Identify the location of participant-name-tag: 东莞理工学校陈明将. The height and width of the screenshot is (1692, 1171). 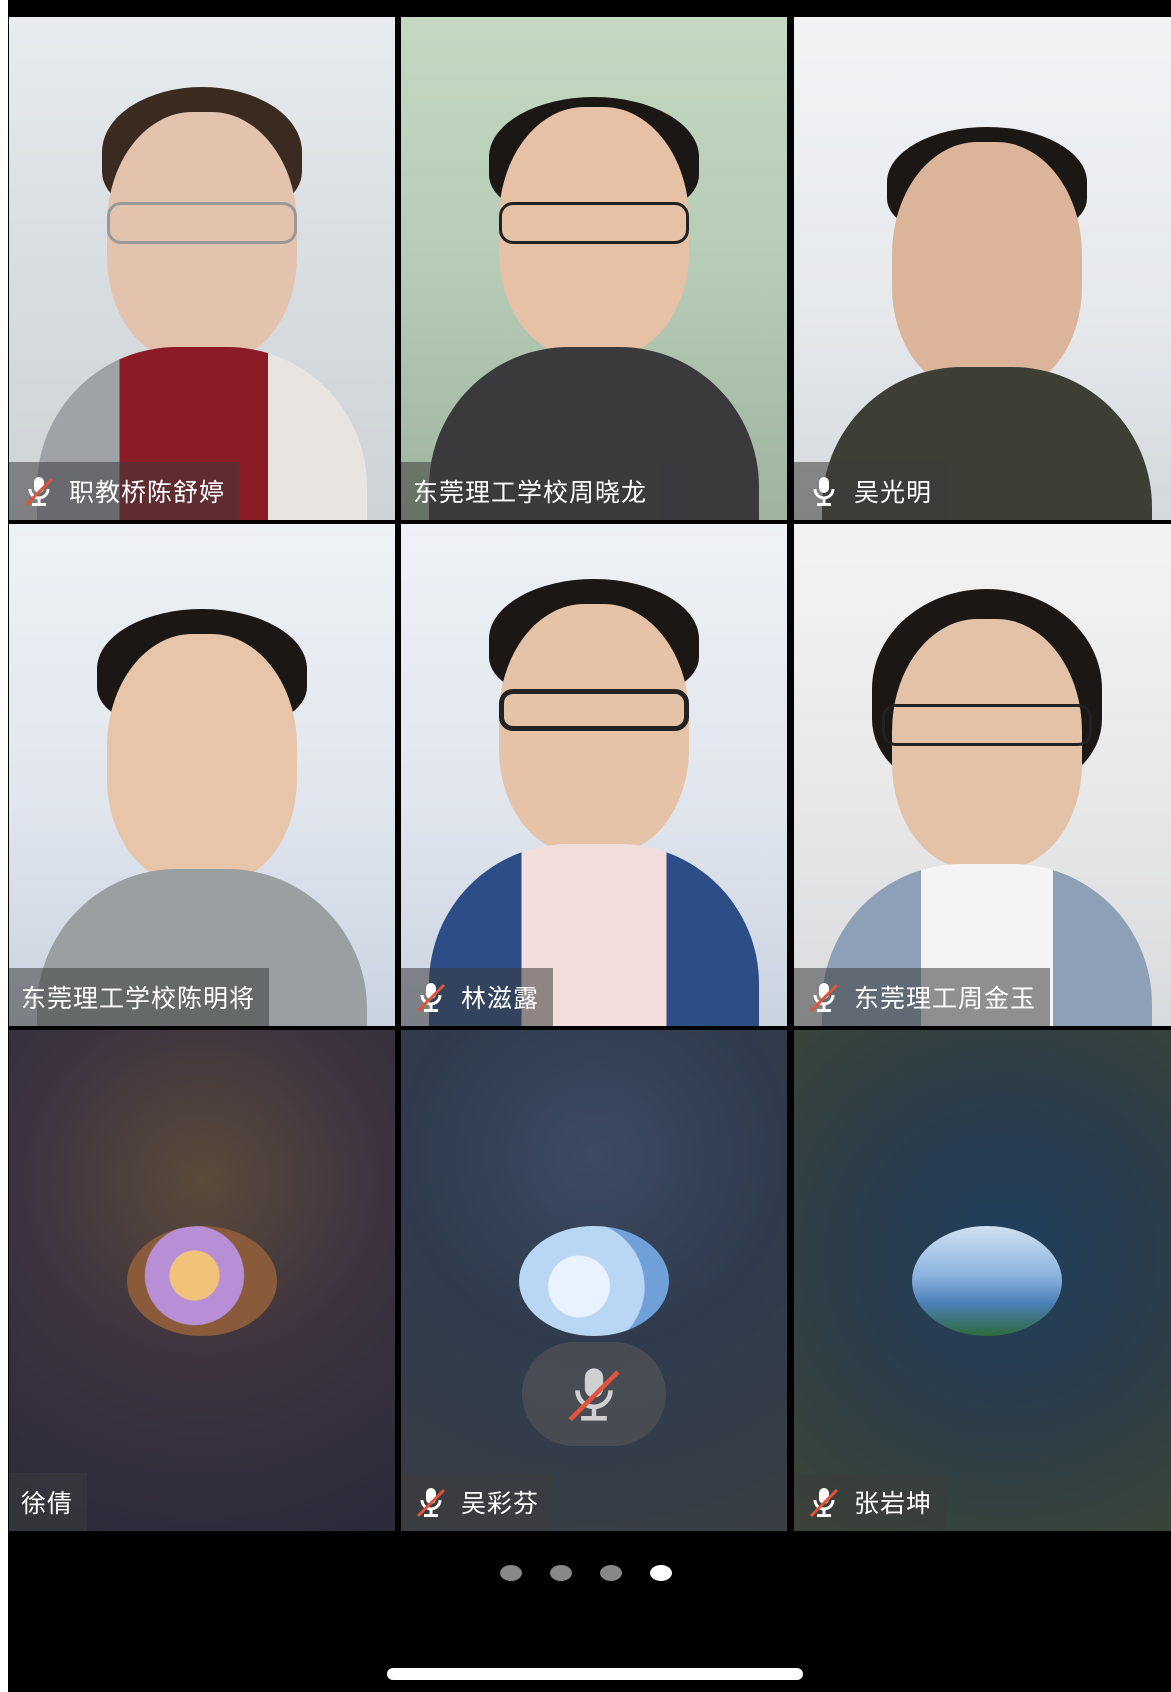
(139, 997).